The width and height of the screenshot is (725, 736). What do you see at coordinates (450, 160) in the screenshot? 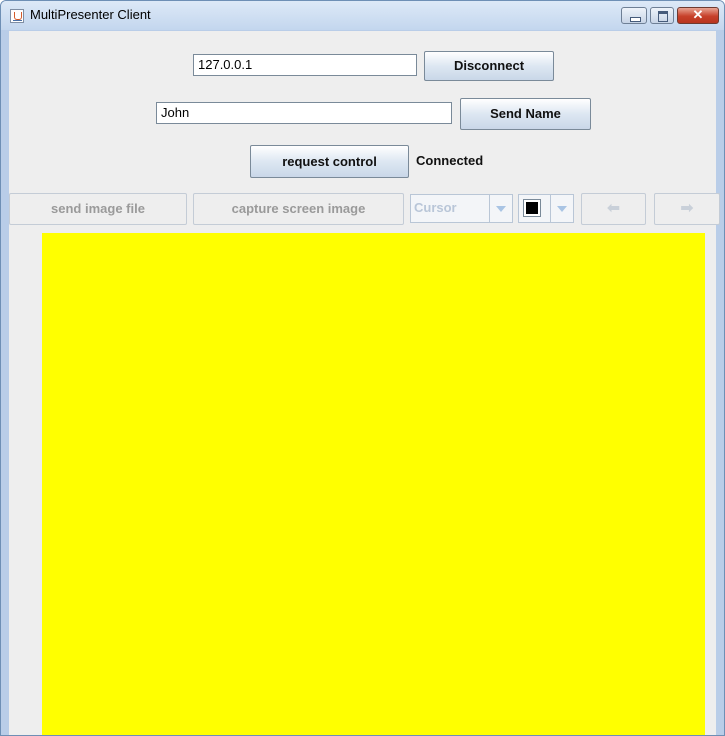
I see `connection-status: Connected` at bounding box center [450, 160].